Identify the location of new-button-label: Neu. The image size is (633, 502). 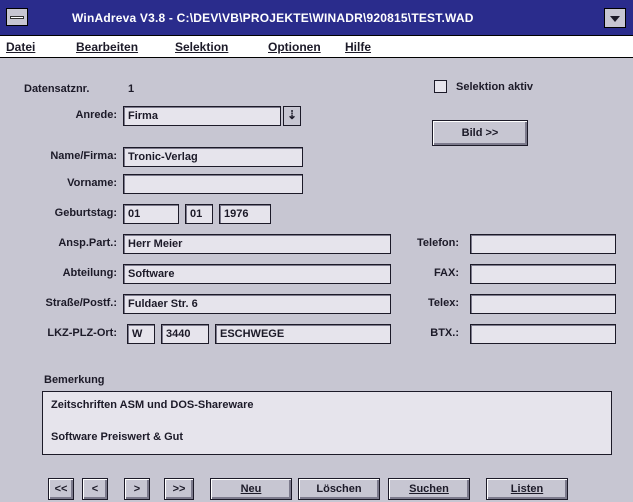
(251, 489).